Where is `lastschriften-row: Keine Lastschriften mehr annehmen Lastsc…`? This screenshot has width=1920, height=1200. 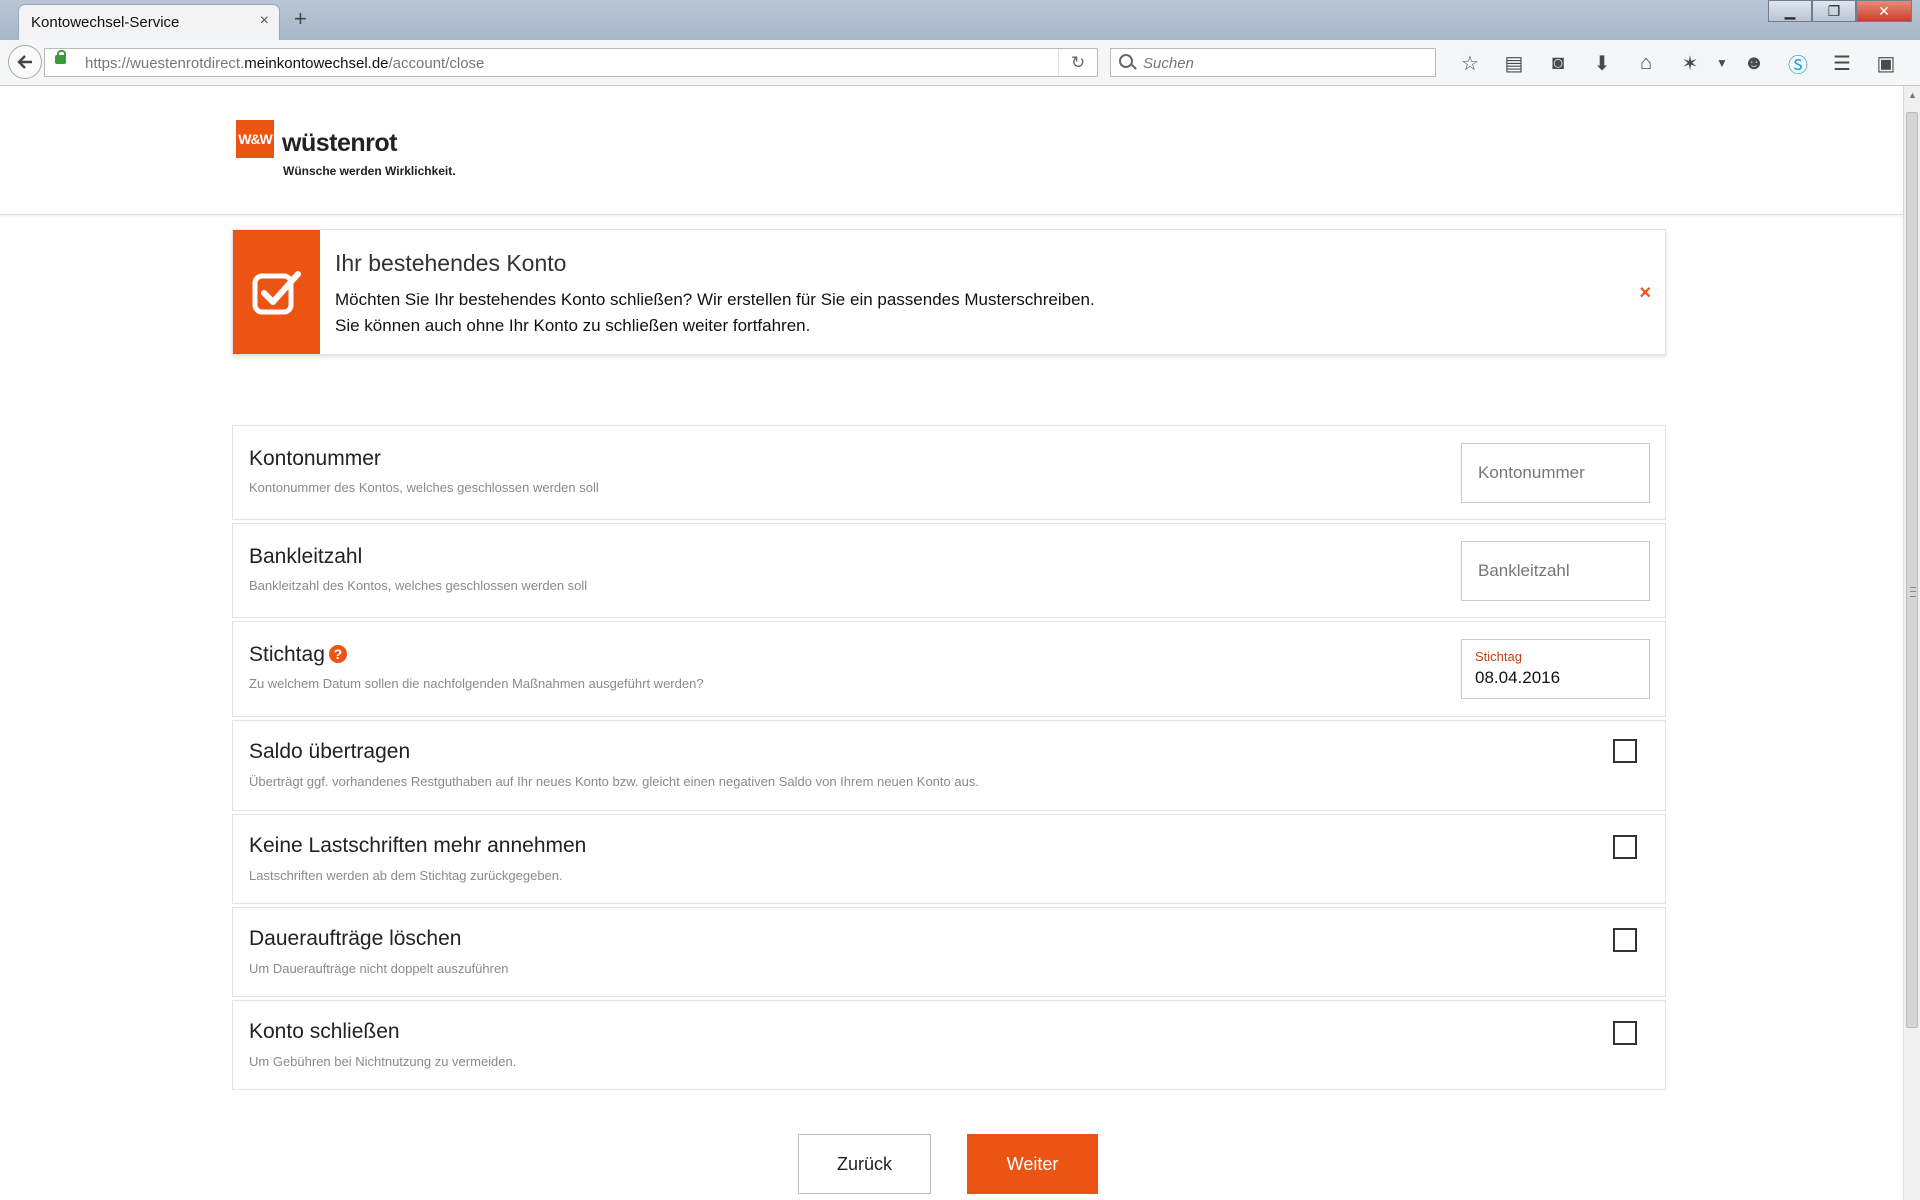
lastschriften-row: Keine Lastschriften mehr annehmen Lastsc… is located at coordinates (949, 859).